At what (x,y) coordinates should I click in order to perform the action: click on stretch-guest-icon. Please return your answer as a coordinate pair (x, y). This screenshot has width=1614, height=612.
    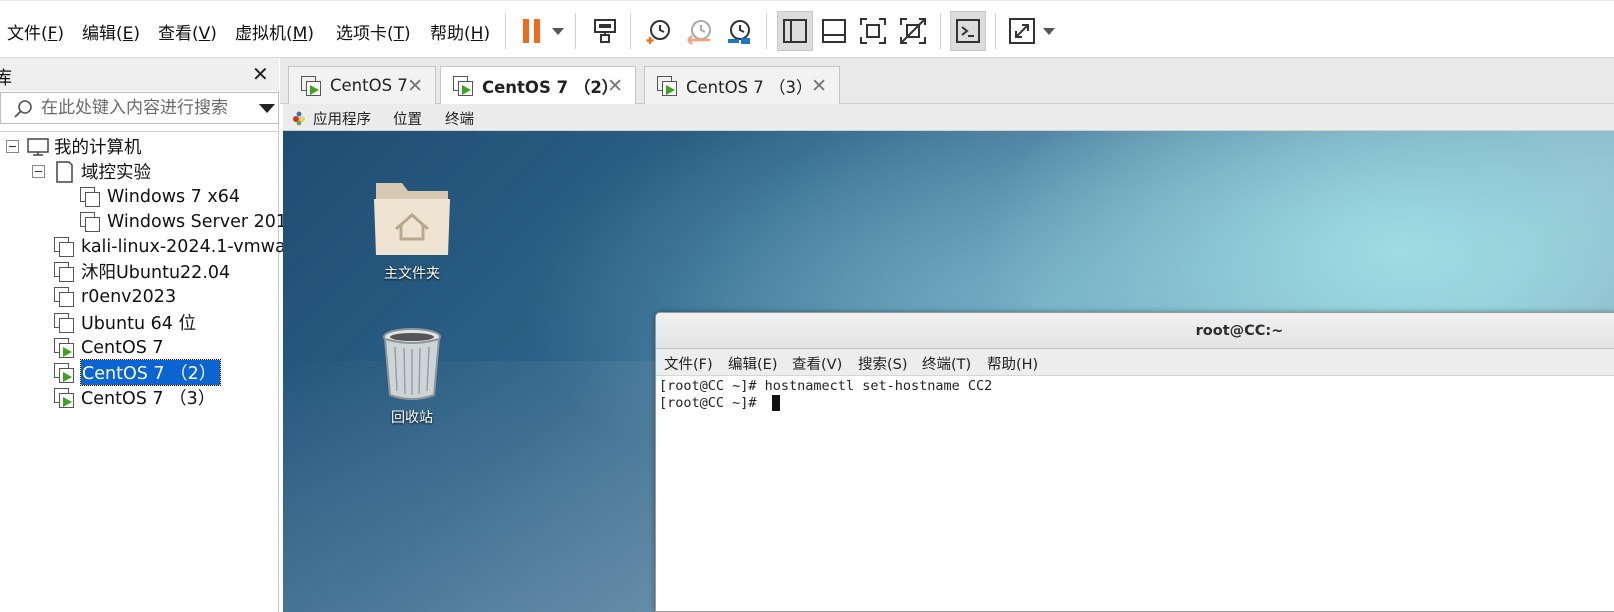
    Looking at the image, I should click on (1022, 31).